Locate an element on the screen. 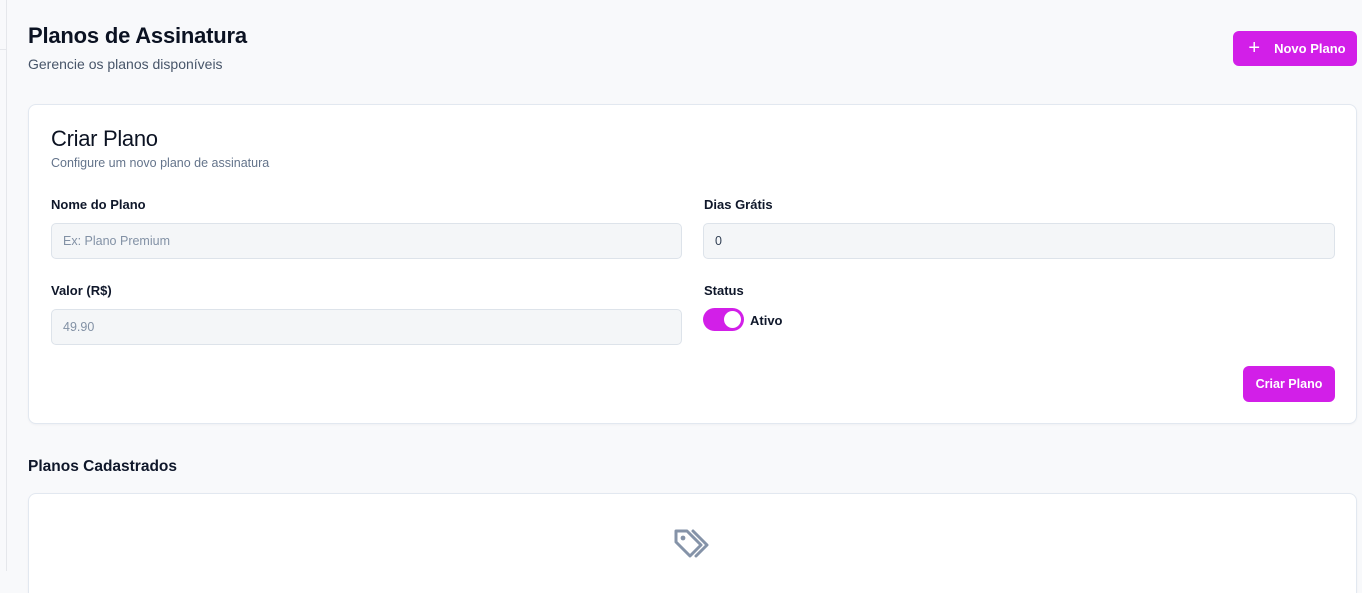  create-plan-button: Criar Plano is located at coordinates (1289, 384).